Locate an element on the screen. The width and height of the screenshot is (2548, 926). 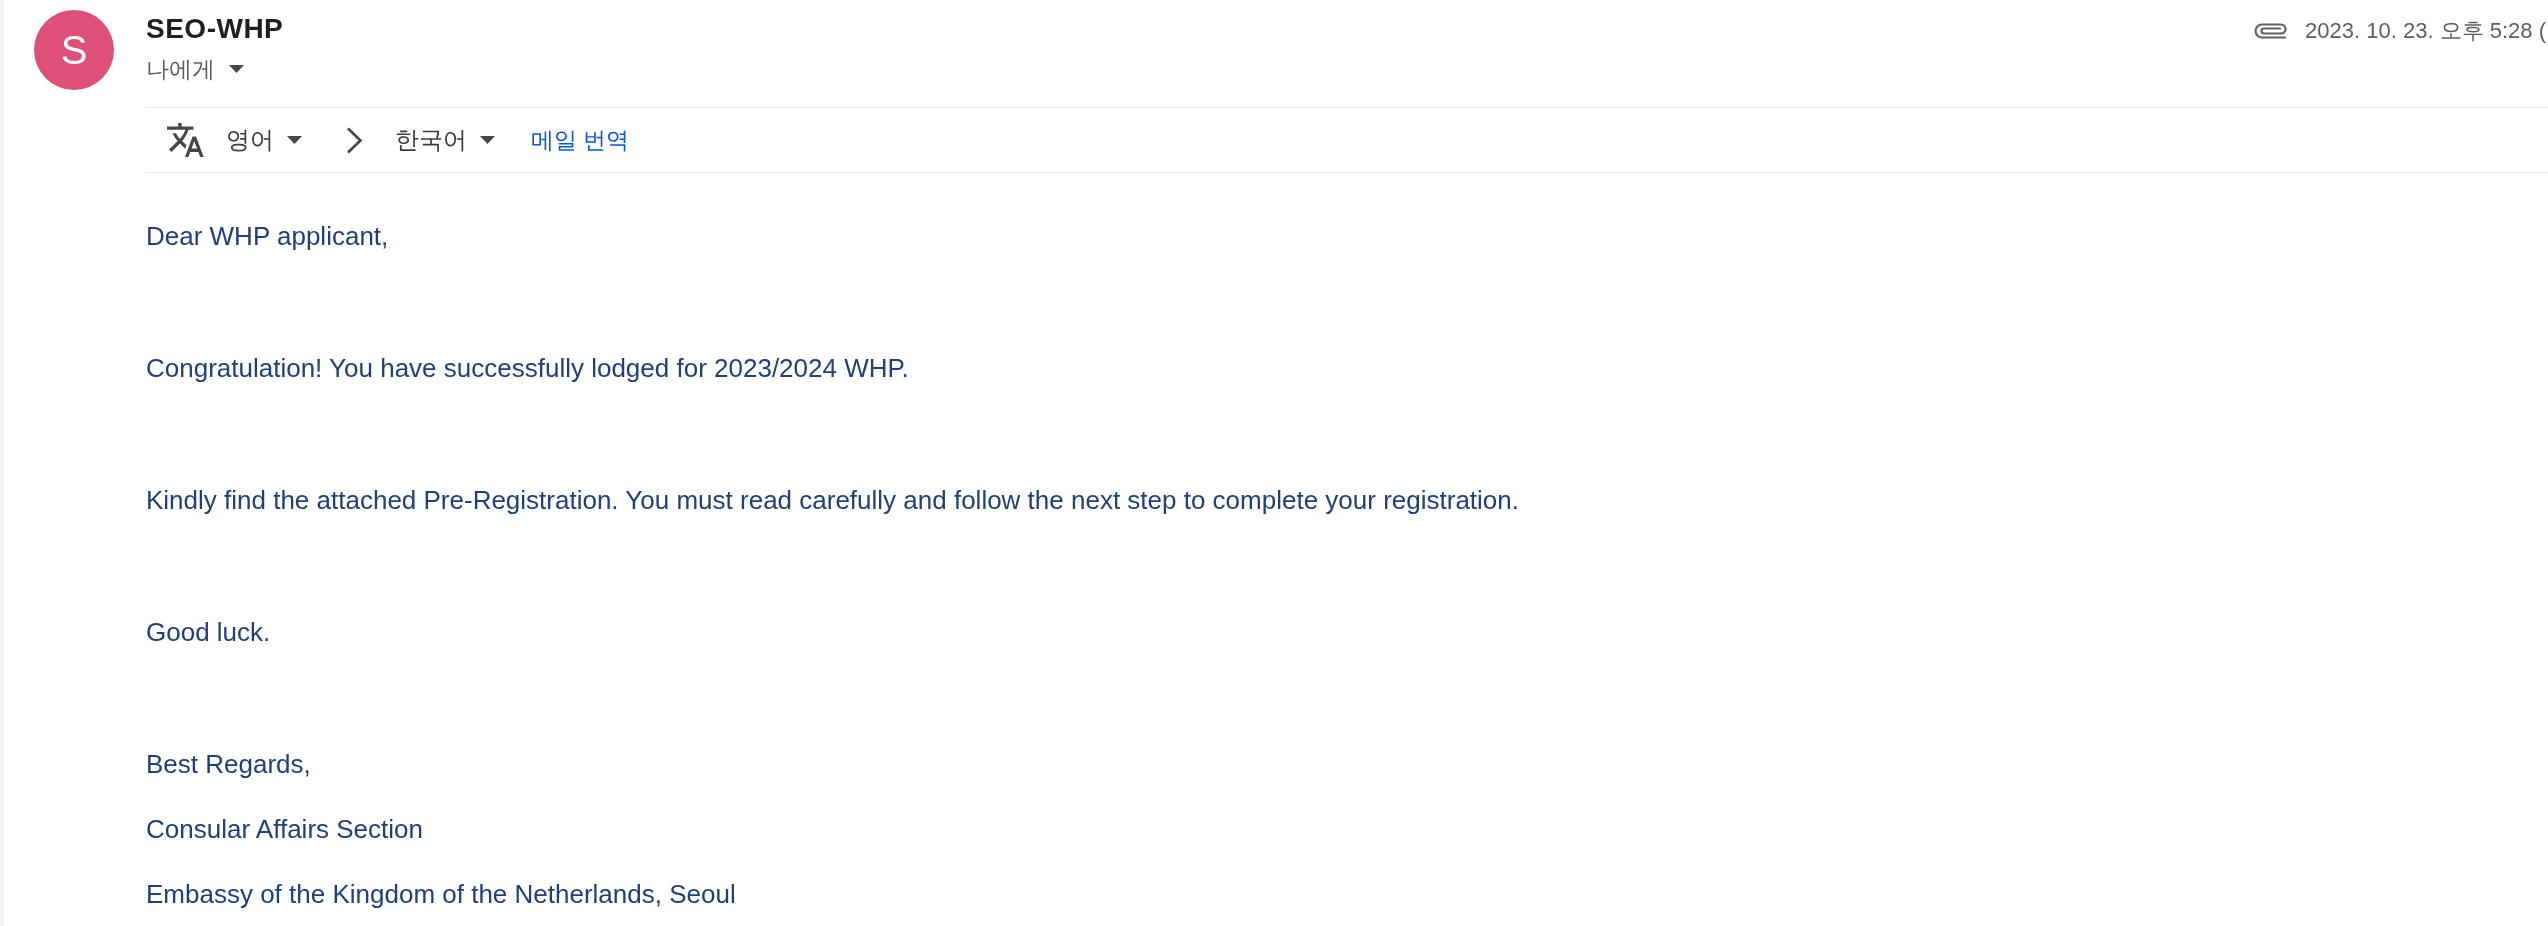
translate-message-link: 메일 번역 is located at coordinates (580, 140).